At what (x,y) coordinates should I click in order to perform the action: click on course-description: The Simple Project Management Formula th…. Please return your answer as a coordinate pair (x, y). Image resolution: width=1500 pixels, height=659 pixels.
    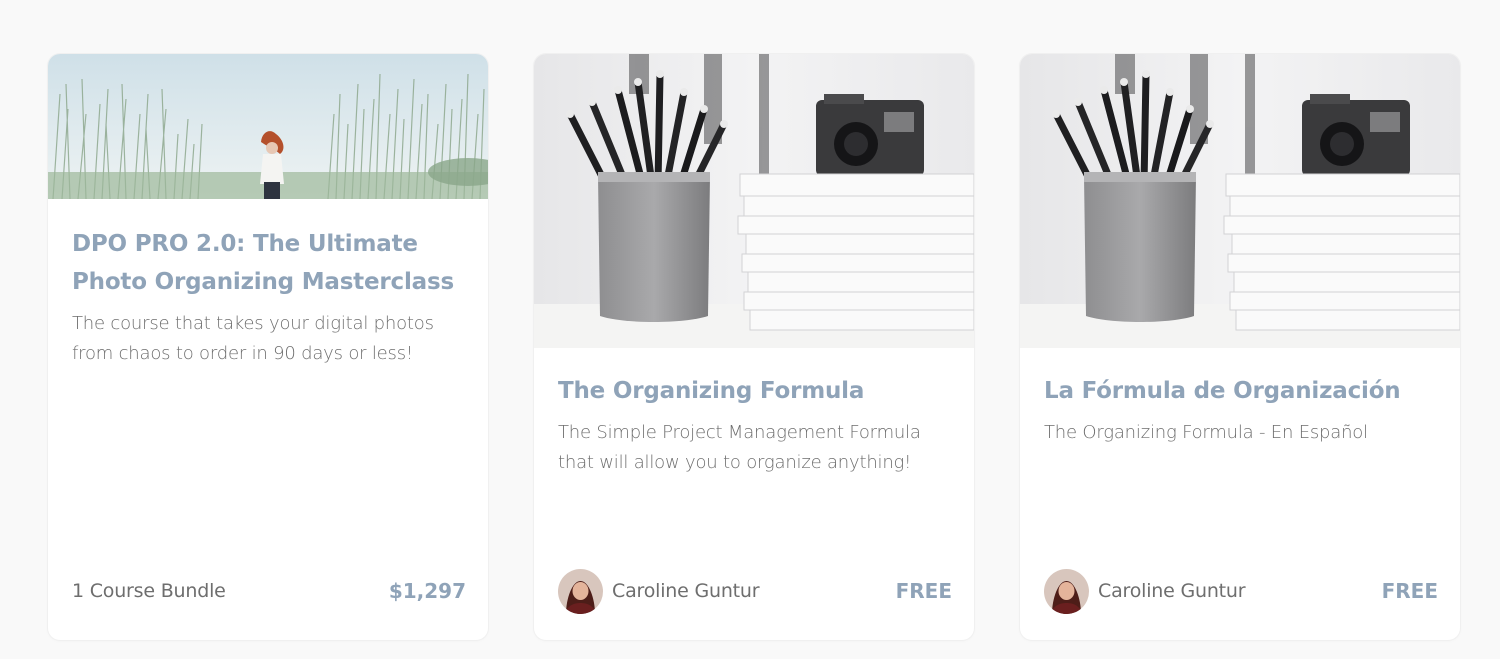
    Looking at the image, I should click on (739, 447).